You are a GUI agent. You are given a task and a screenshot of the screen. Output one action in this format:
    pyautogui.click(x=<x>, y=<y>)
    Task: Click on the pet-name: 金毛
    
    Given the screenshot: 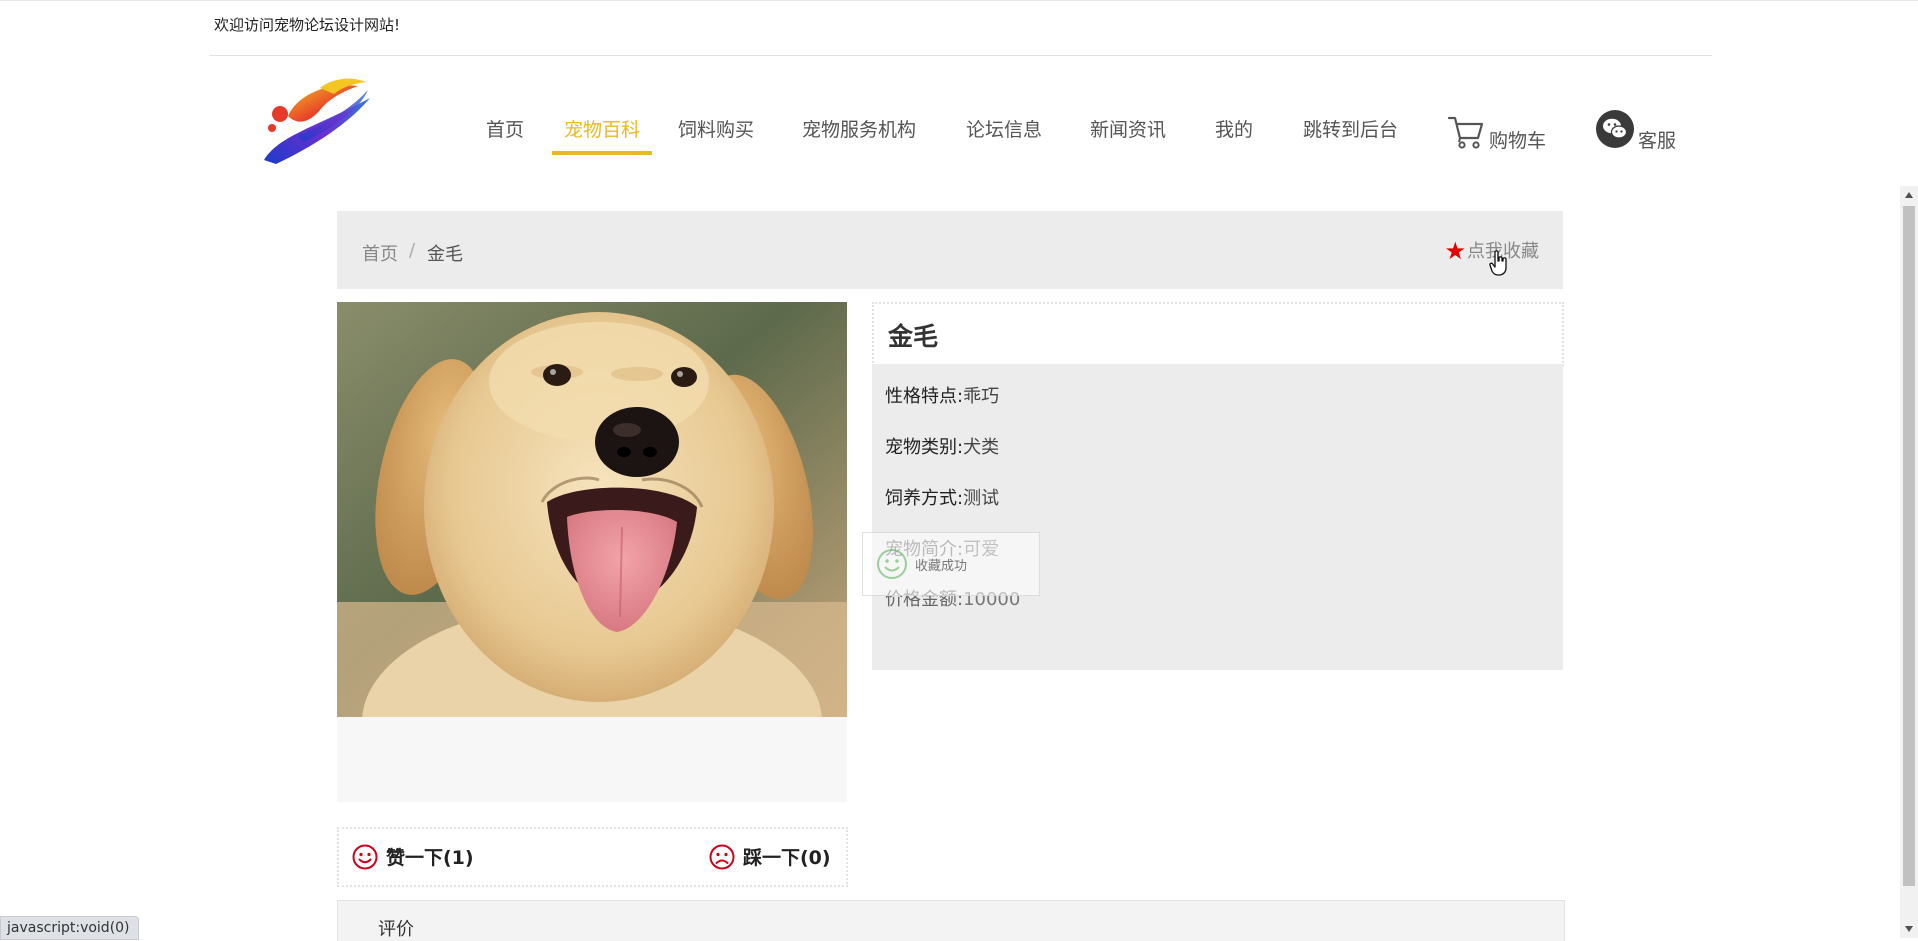 What is the action you would take?
    pyautogui.click(x=913, y=336)
    